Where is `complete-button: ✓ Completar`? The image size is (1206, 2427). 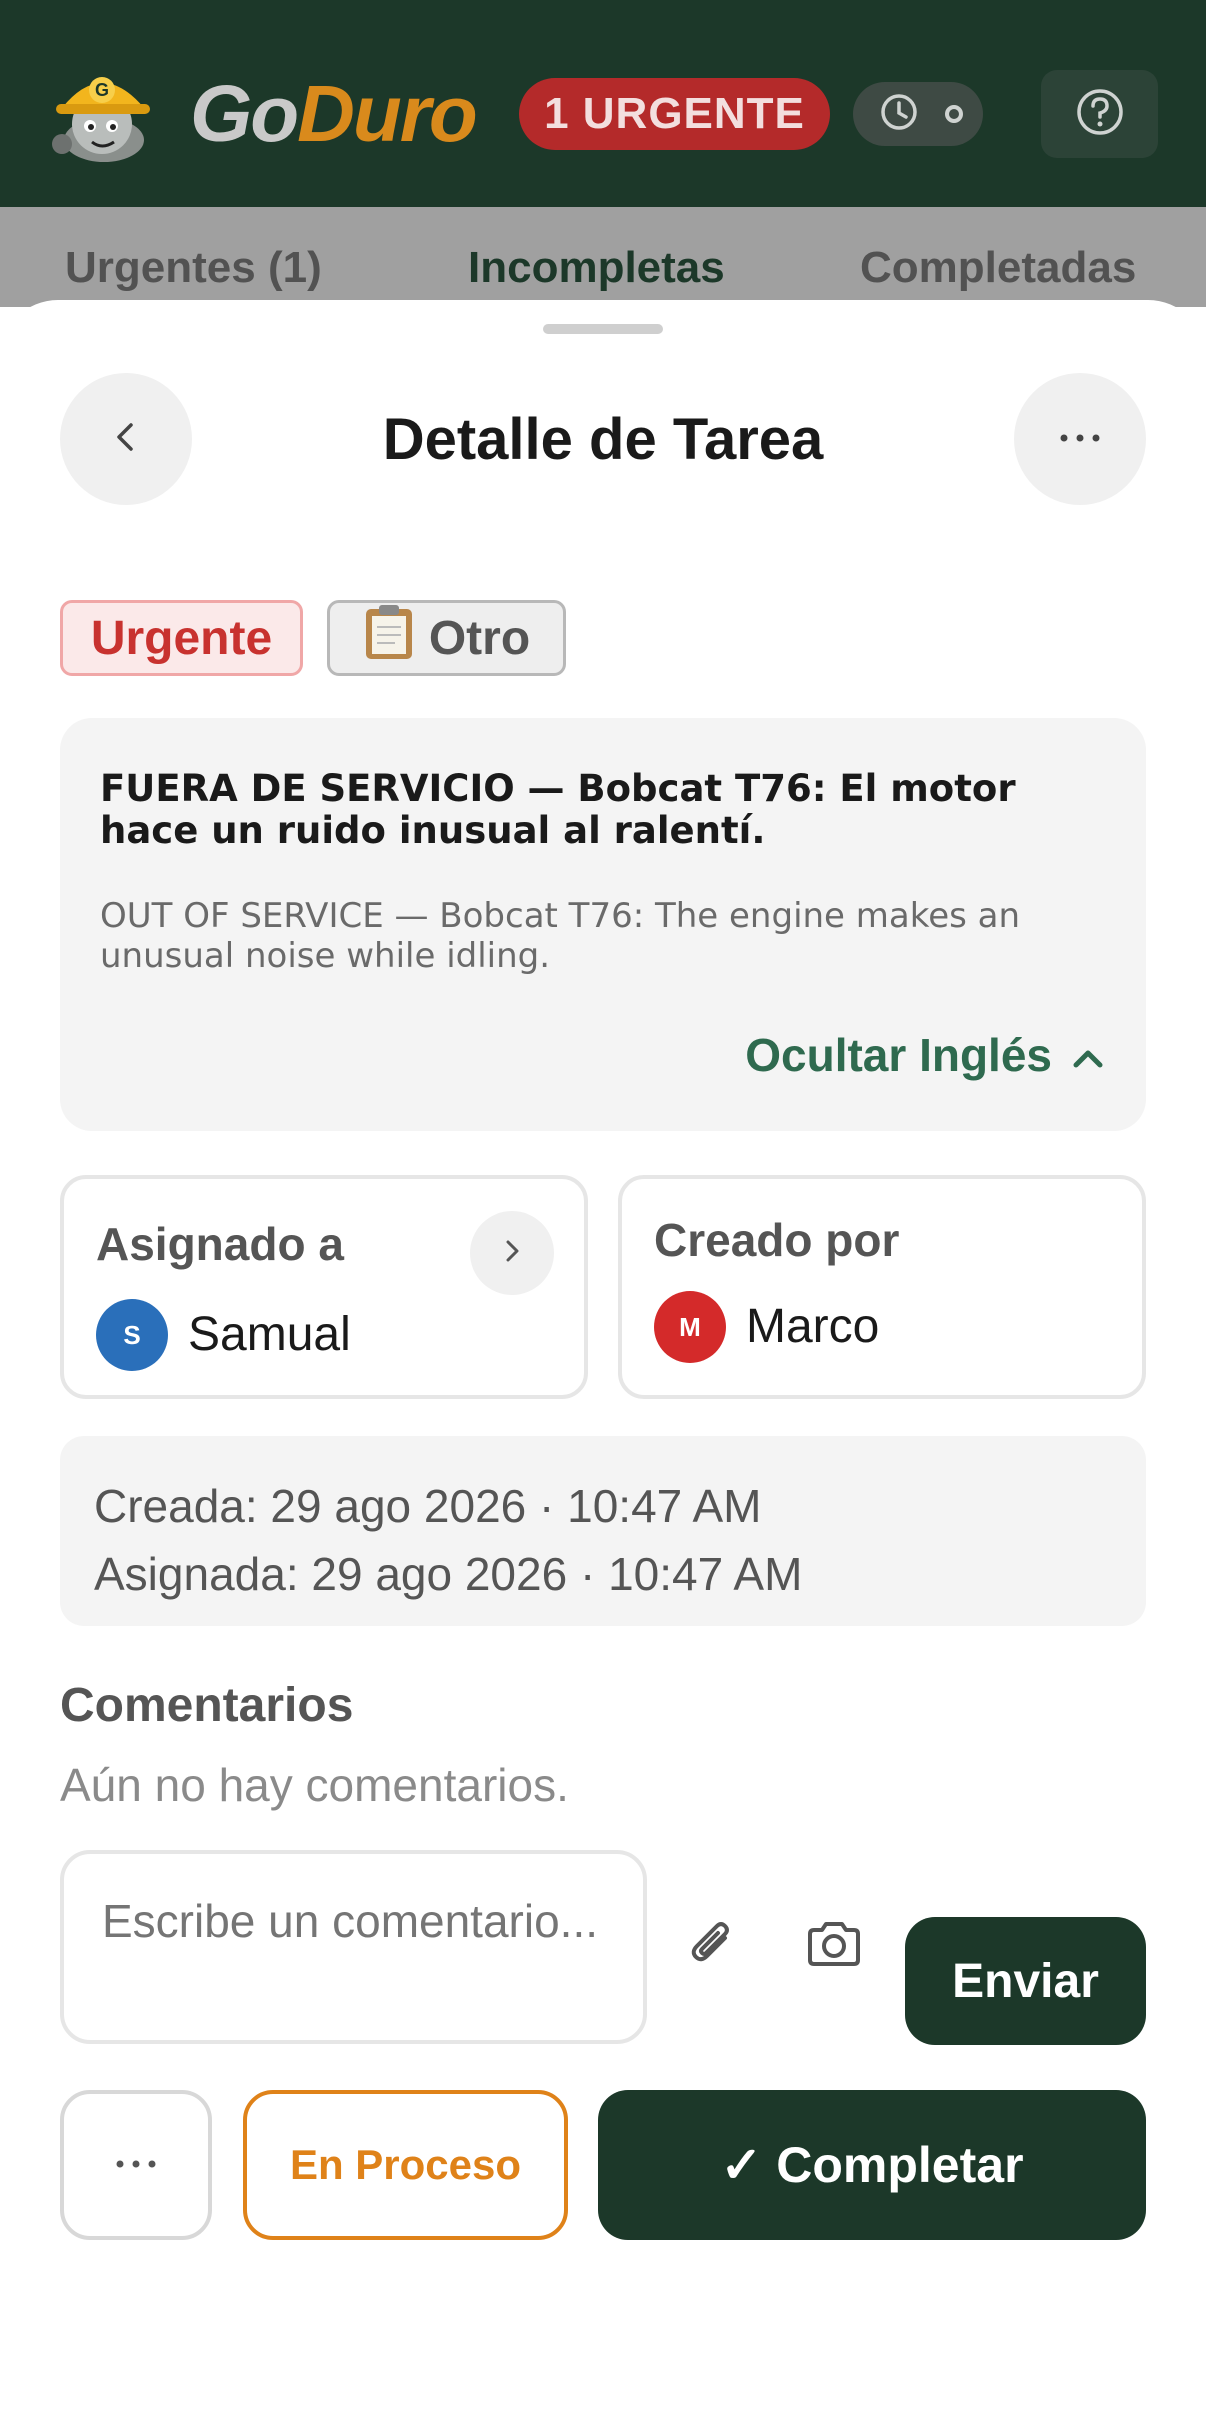 complete-button: ✓ Completar is located at coordinates (872, 2165).